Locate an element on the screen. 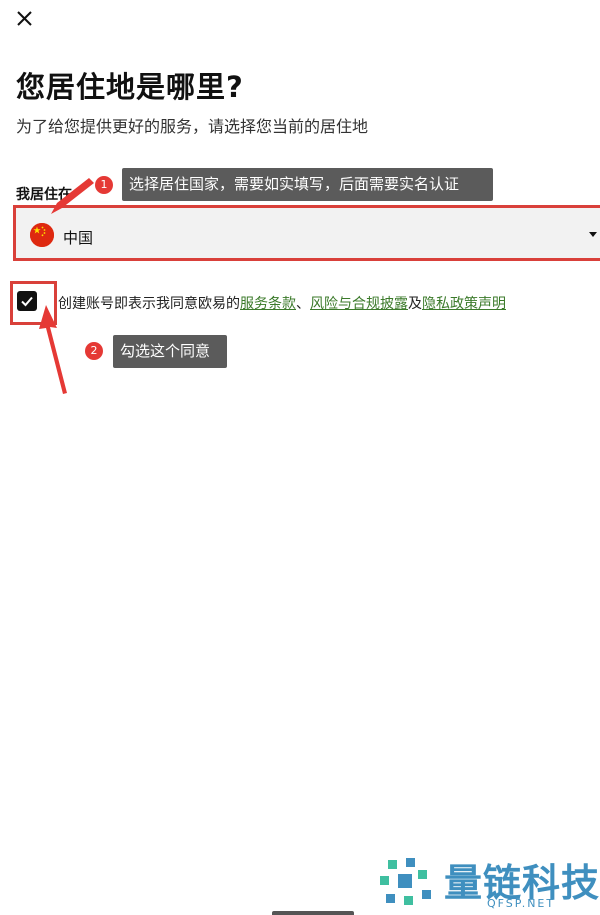 The image size is (600, 915). agreement-conjunction: 及 is located at coordinates (415, 304).